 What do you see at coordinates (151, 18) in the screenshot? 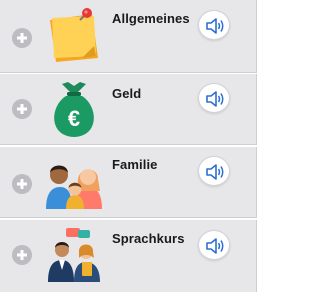
I see `category-label: Allgemeines` at bounding box center [151, 18].